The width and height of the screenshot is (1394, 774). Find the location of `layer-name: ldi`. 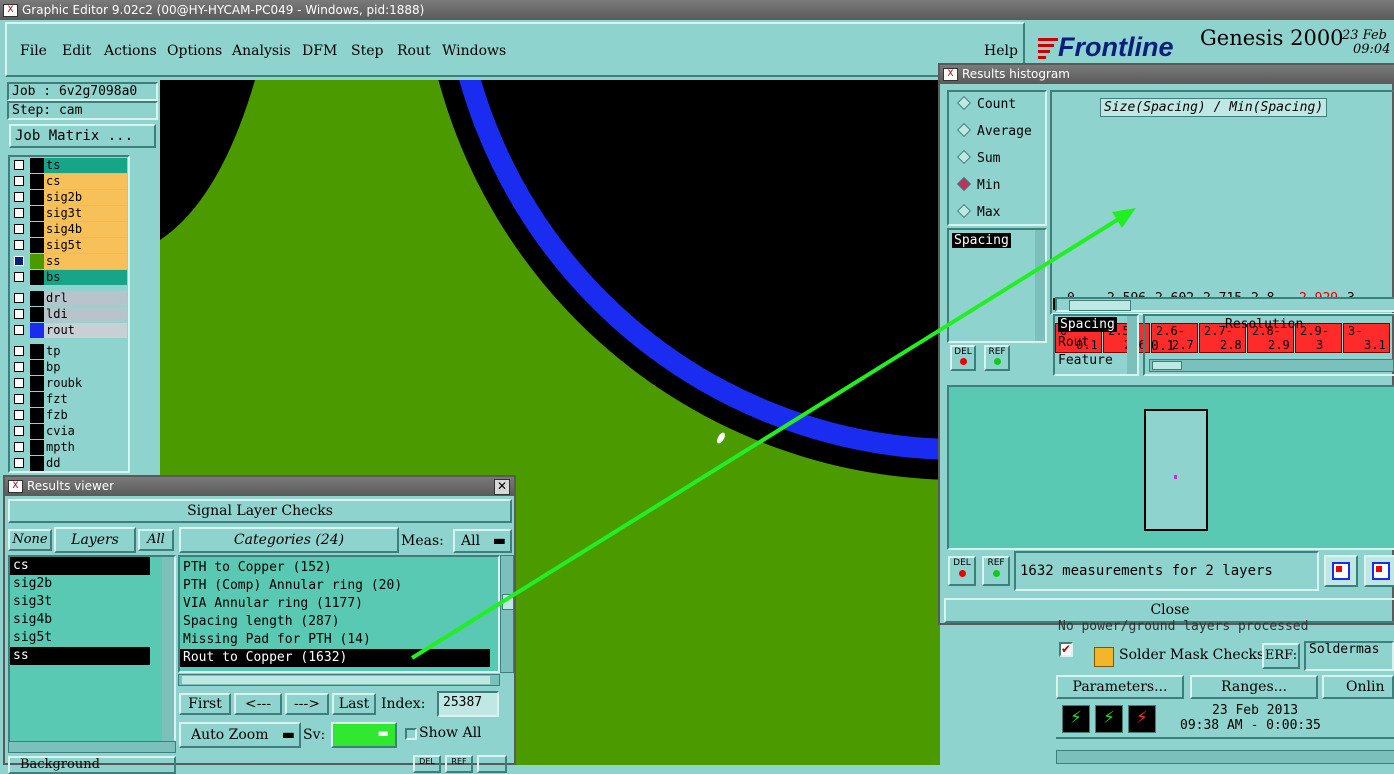

layer-name: ldi is located at coordinates (85, 314).